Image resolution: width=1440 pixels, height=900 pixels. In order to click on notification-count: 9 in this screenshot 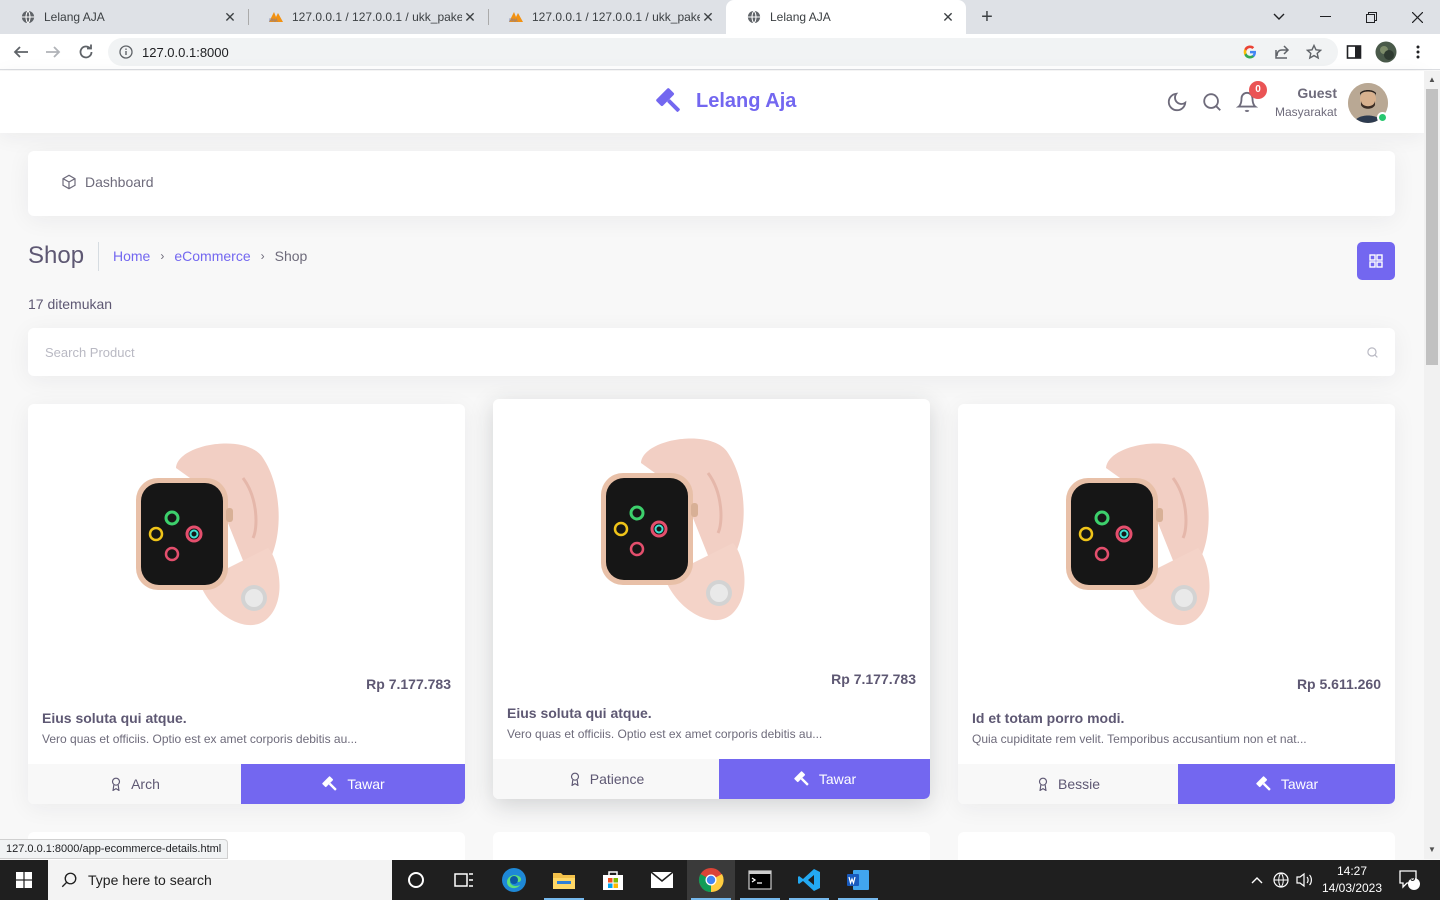, I will do `click(1413, 878)`.